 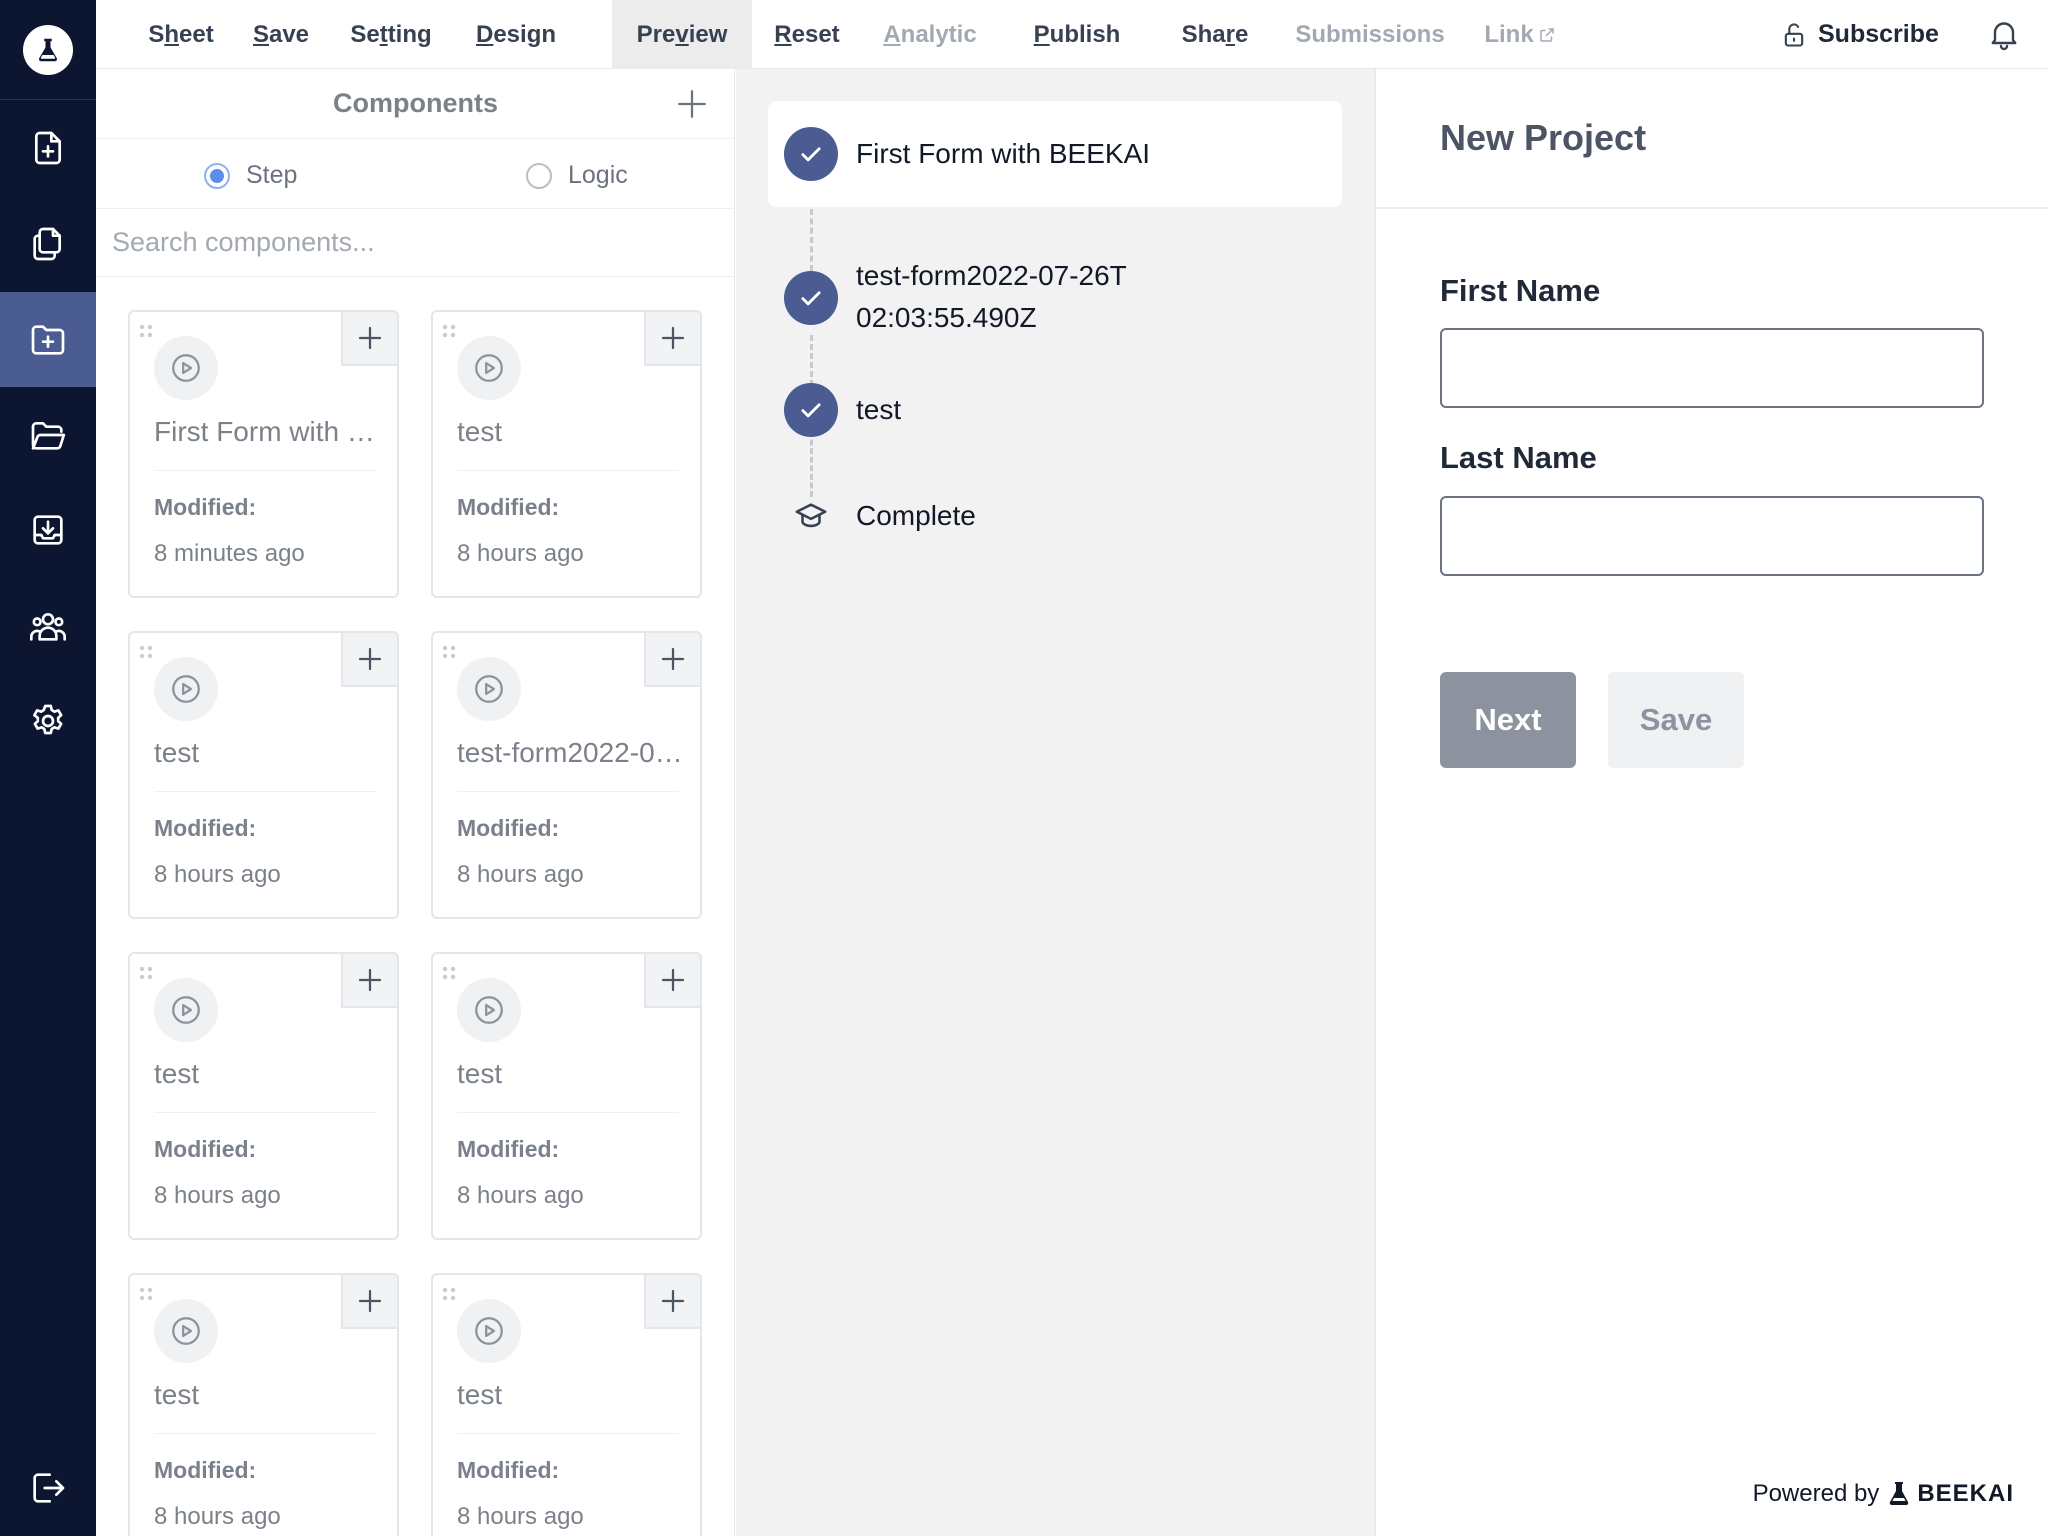 What do you see at coordinates (682, 34) in the screenshot?
I see `menu-preview: Pre v iew` at bounding box center [682, 34].